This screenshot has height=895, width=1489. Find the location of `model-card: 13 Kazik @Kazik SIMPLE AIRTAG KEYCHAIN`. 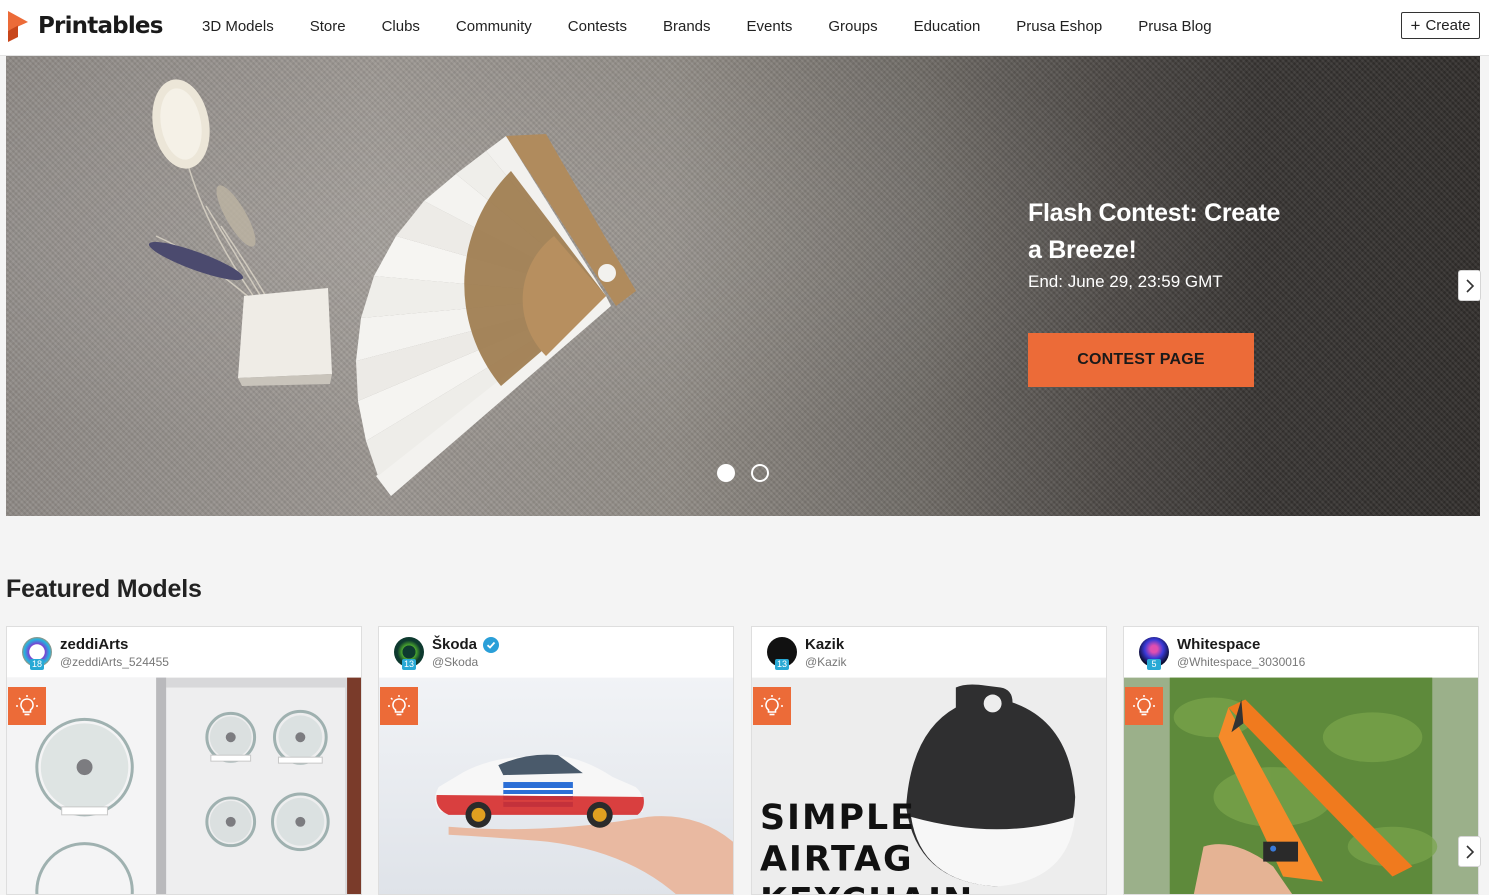

model-card: 13 Kazik @Kazik SIMPLE AIRTAG KEYCHAIN is located at coordinates (929, 760).